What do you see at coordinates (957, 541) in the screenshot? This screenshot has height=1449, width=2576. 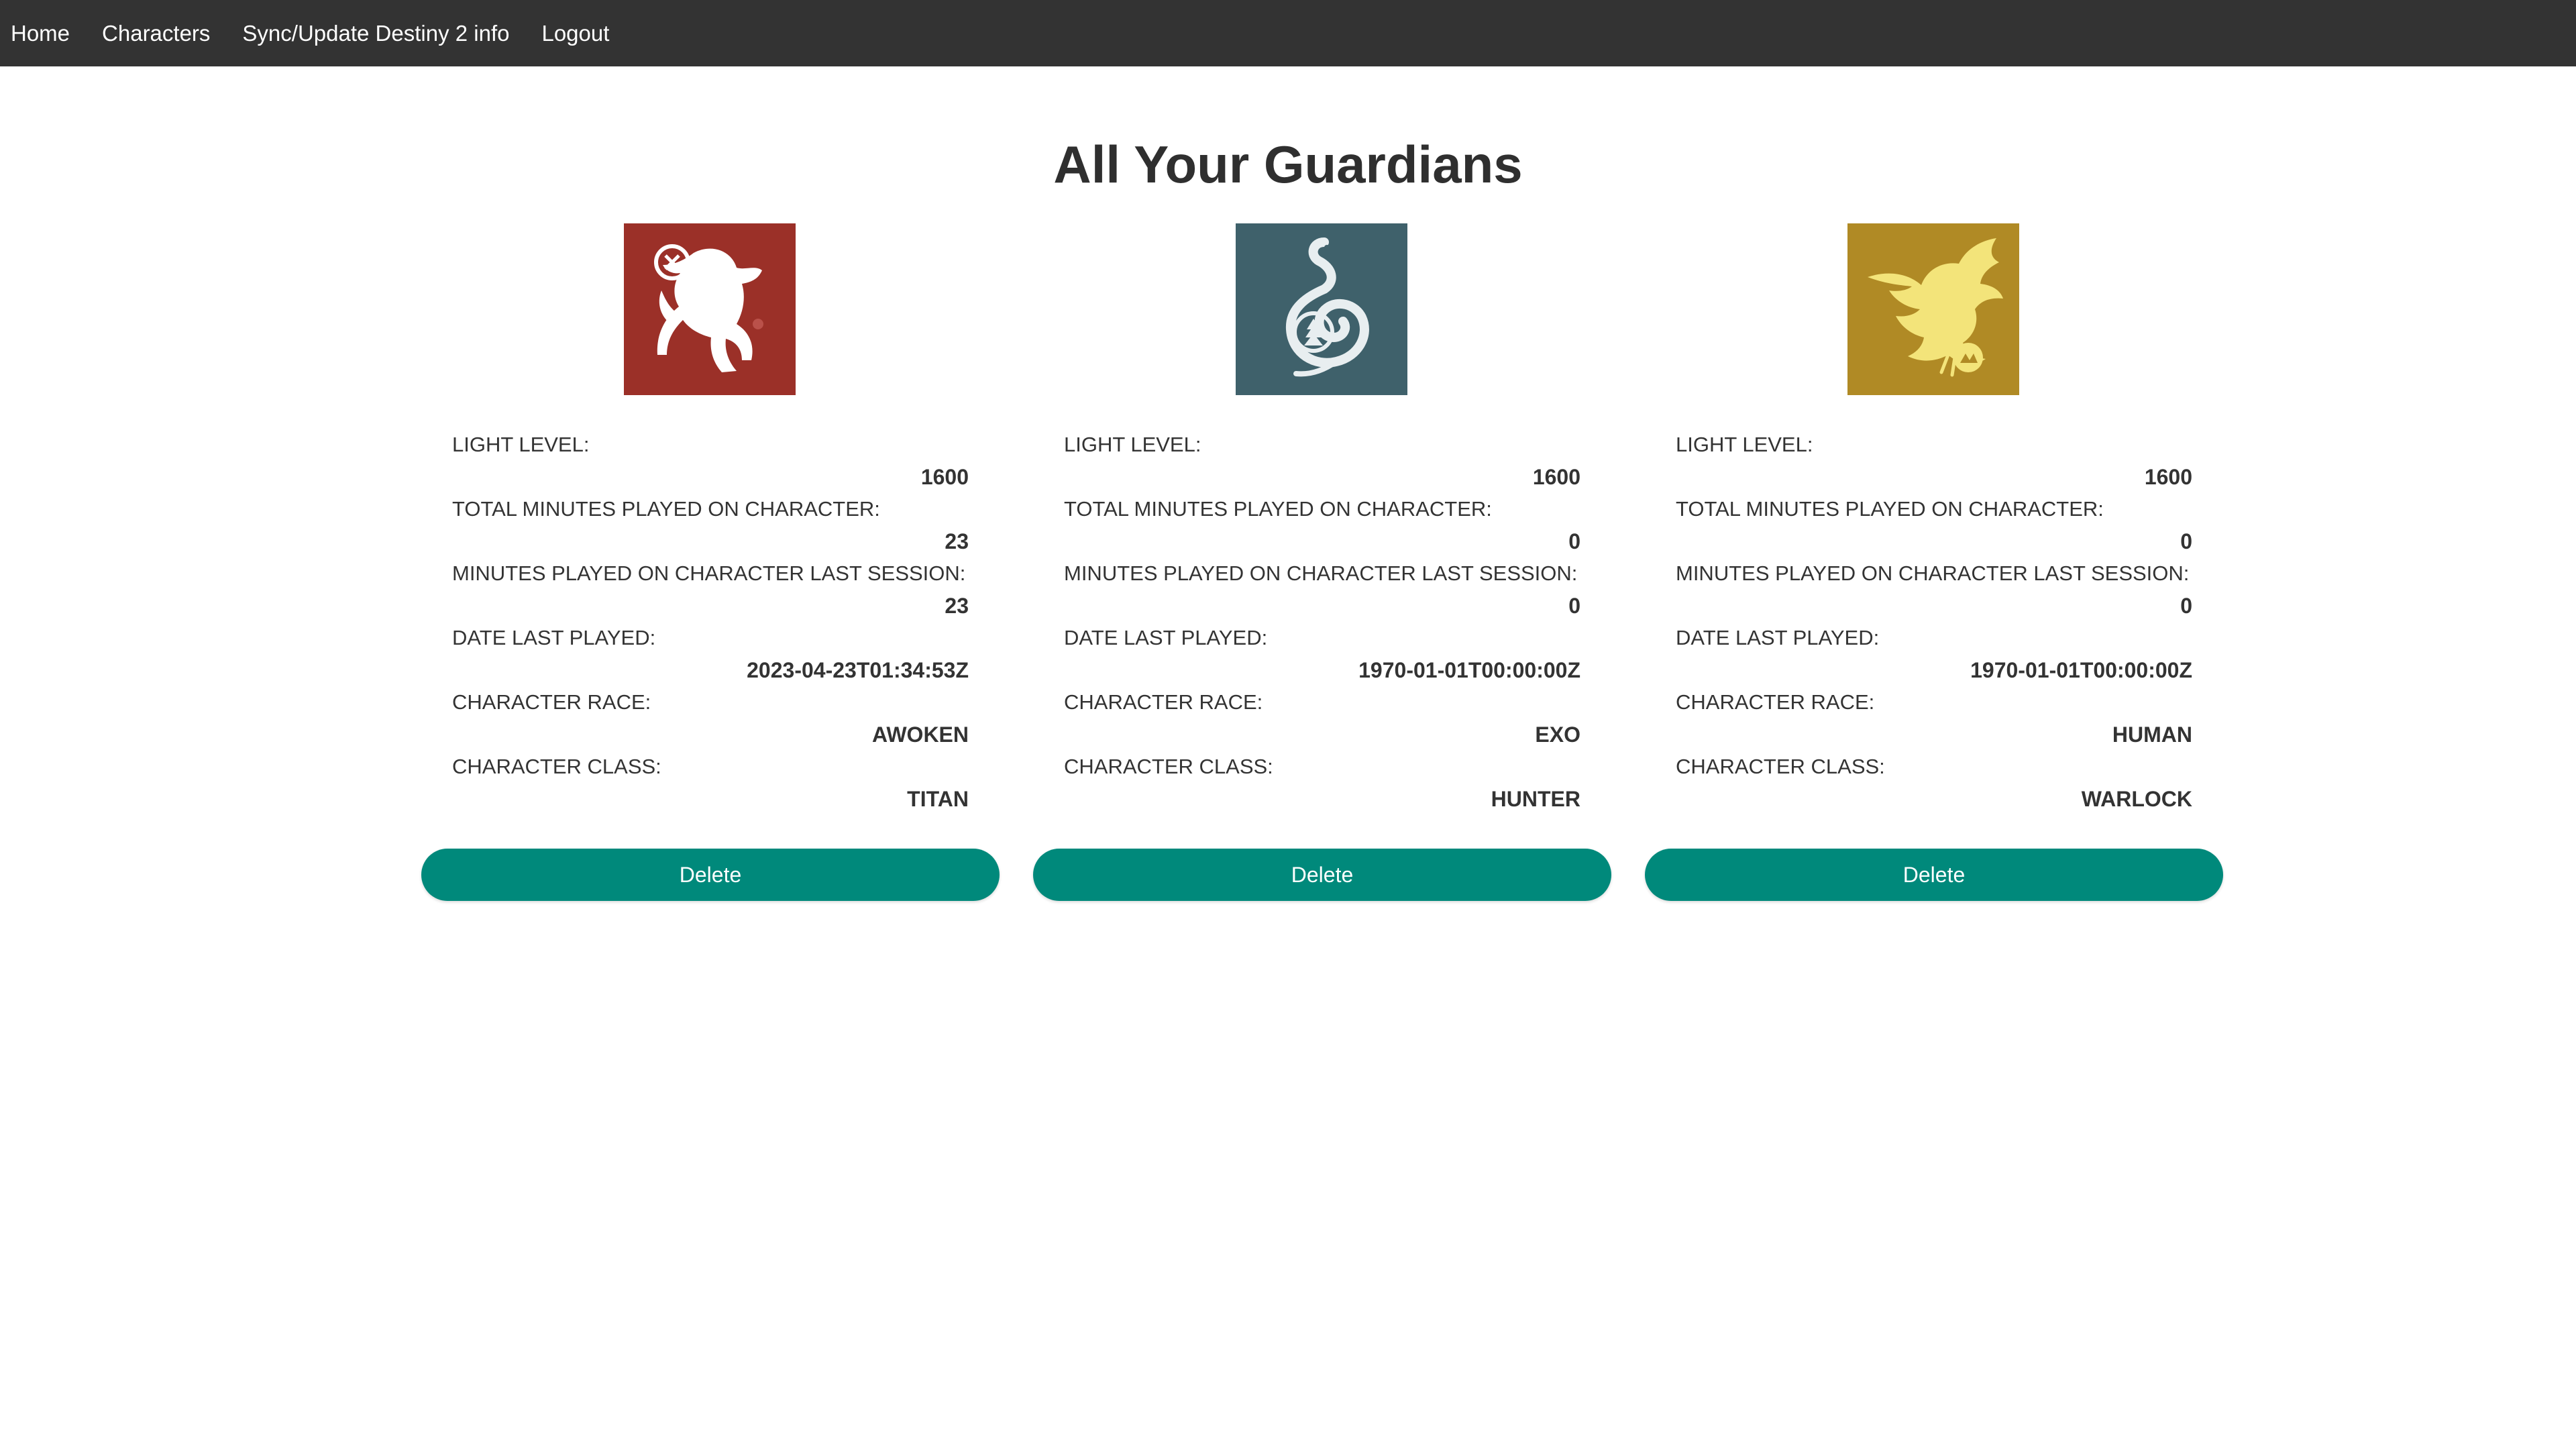 I see `total-minutes-value: 23` at bounding box center [957, 541].